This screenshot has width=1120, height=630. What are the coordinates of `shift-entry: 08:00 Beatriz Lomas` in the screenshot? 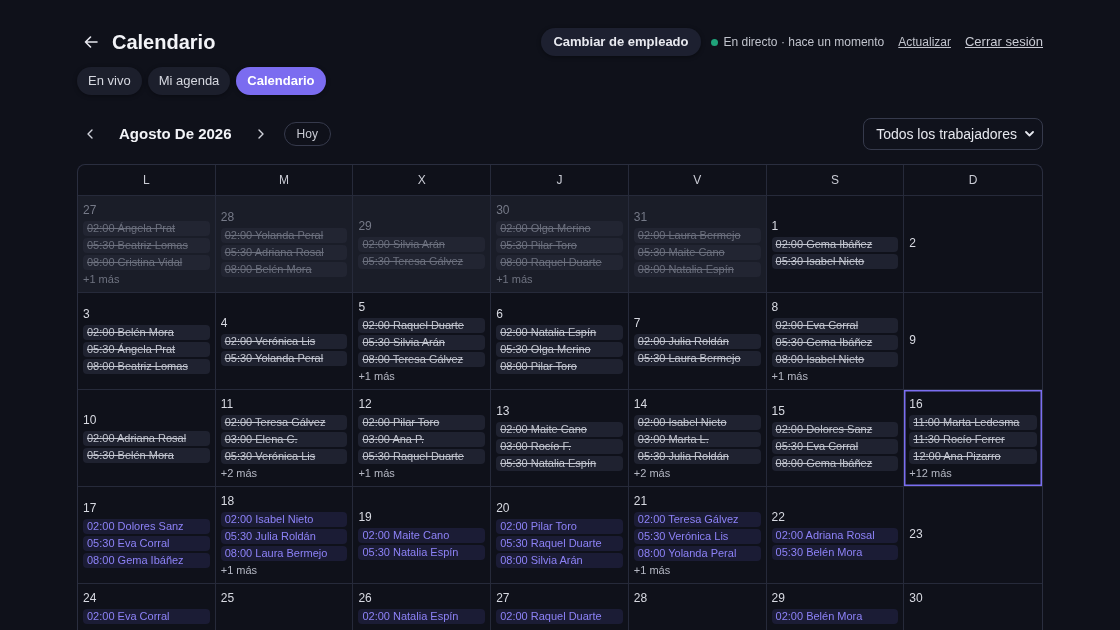 It's located at (146, 366).